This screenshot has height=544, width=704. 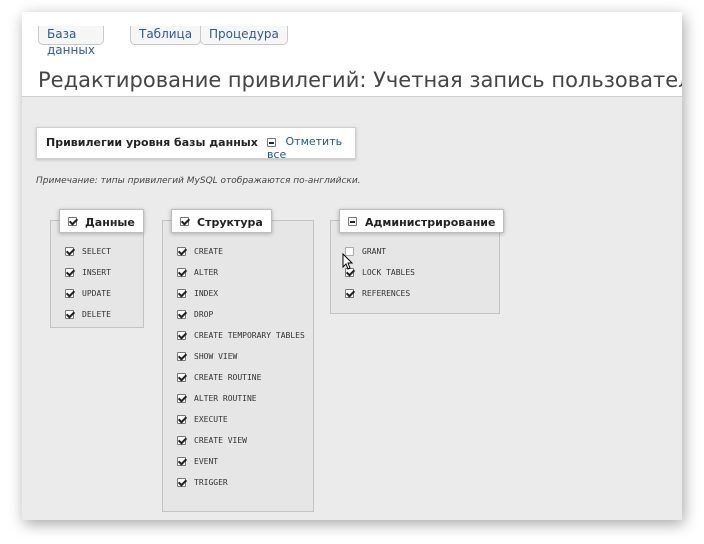 I want to click on privilege-item-insert: INSERT, so click(x=88, y=275).